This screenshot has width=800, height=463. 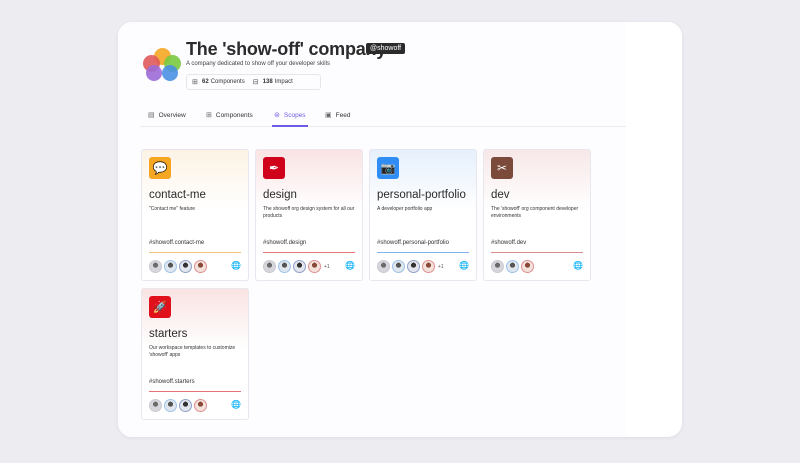 What do you see at coordinates (172, 115) in the screenshot?
I see `tab-overview-label: Overview` at bounding box center [172, 115].